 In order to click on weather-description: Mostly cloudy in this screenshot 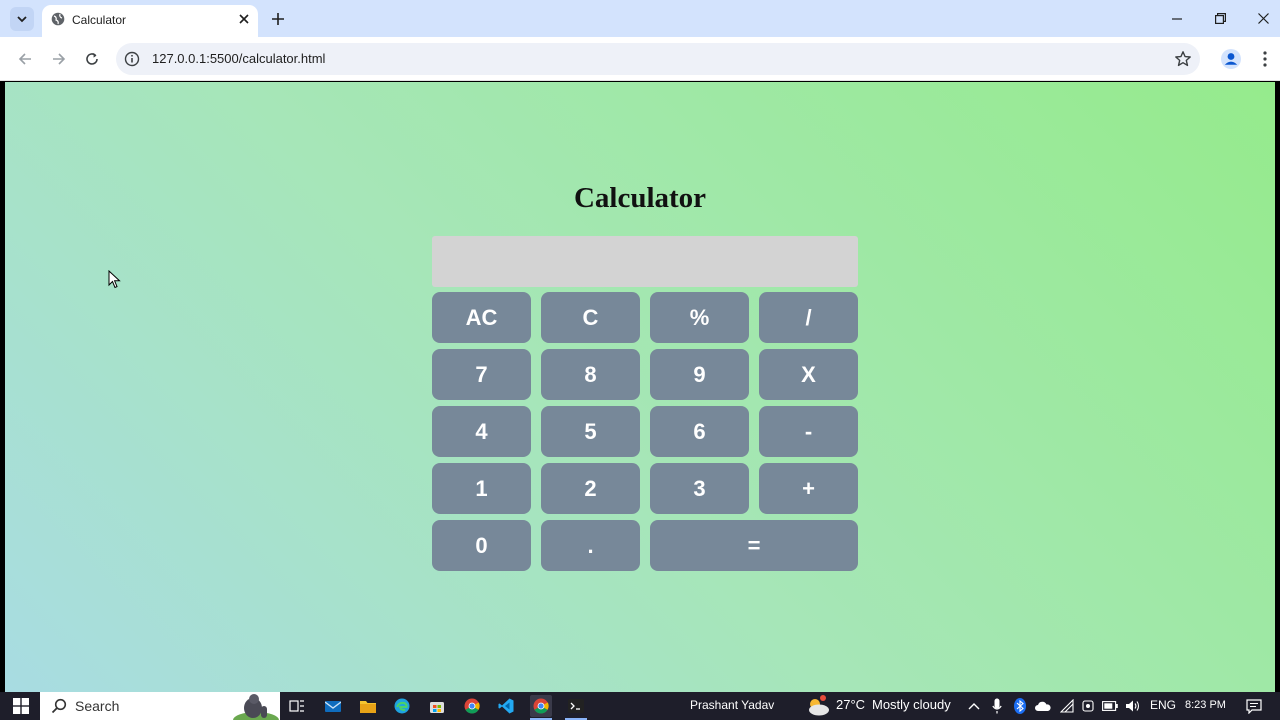, I will do `click(911, 704)`.